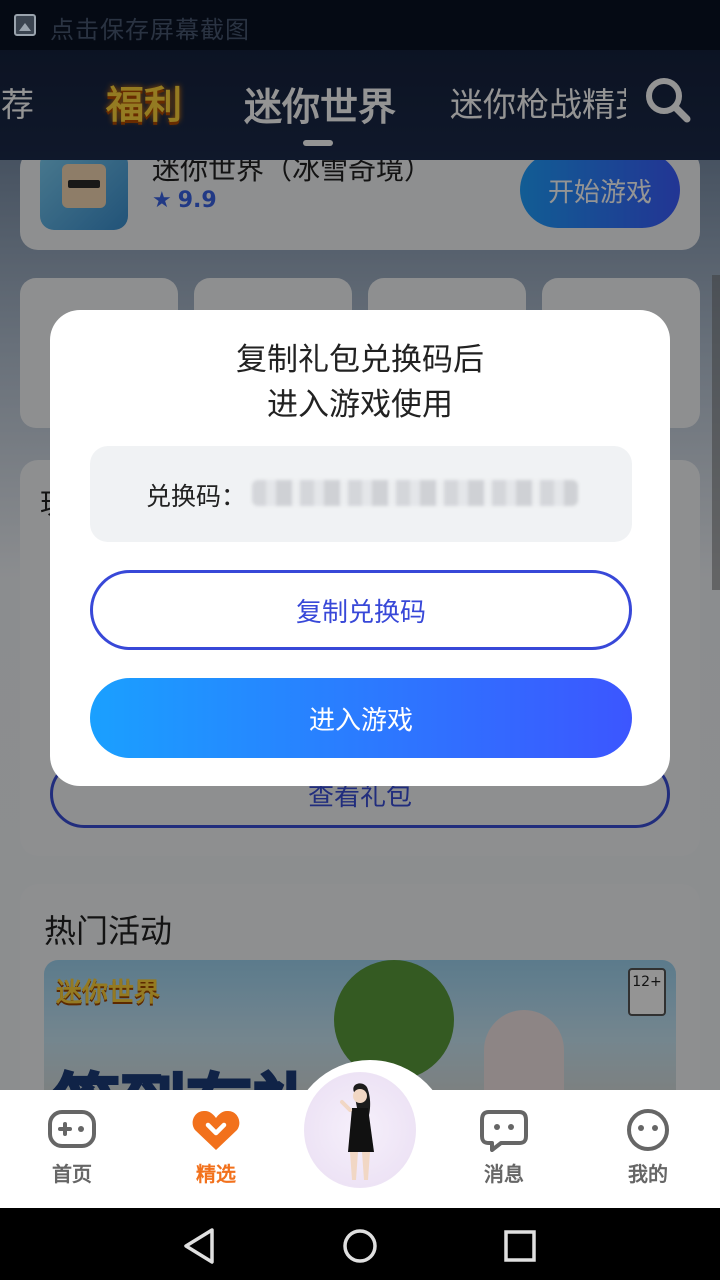 The image size is (720, 1280). I want to click on tab-home: 首页, so click(72, 1147).